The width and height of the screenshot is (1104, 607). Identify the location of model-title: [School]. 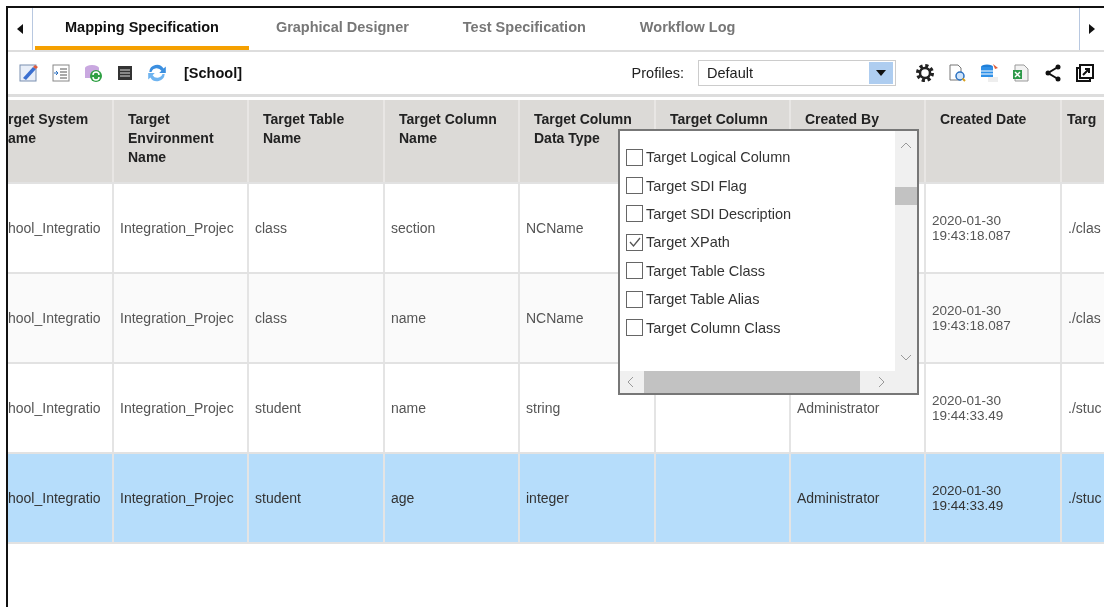
(213, 73).